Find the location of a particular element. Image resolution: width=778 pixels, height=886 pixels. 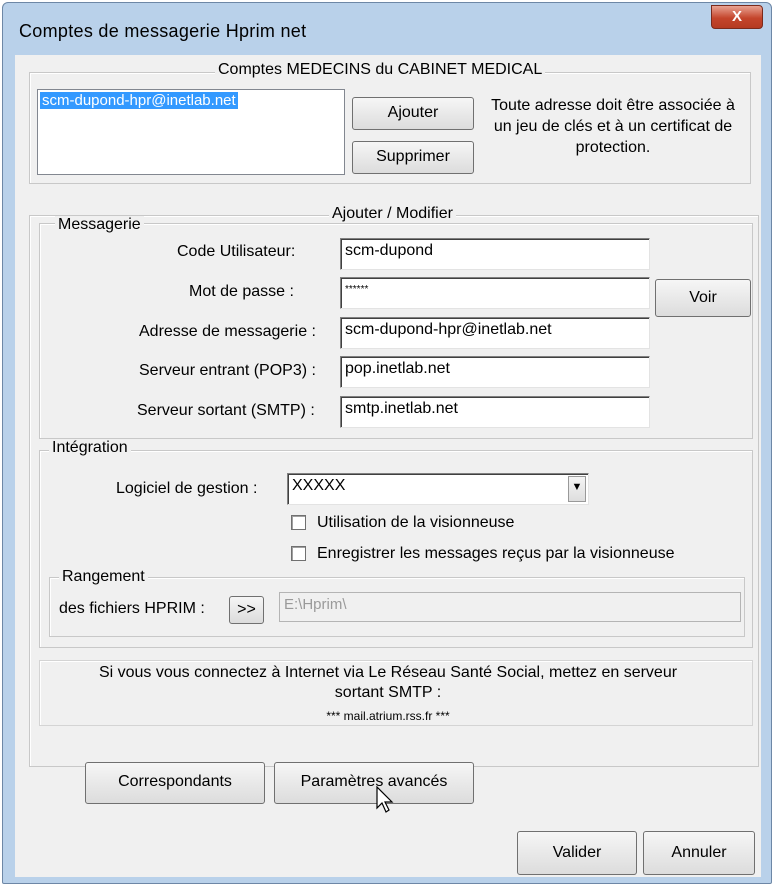

close-icon: X is located at coordinates (736, 16).